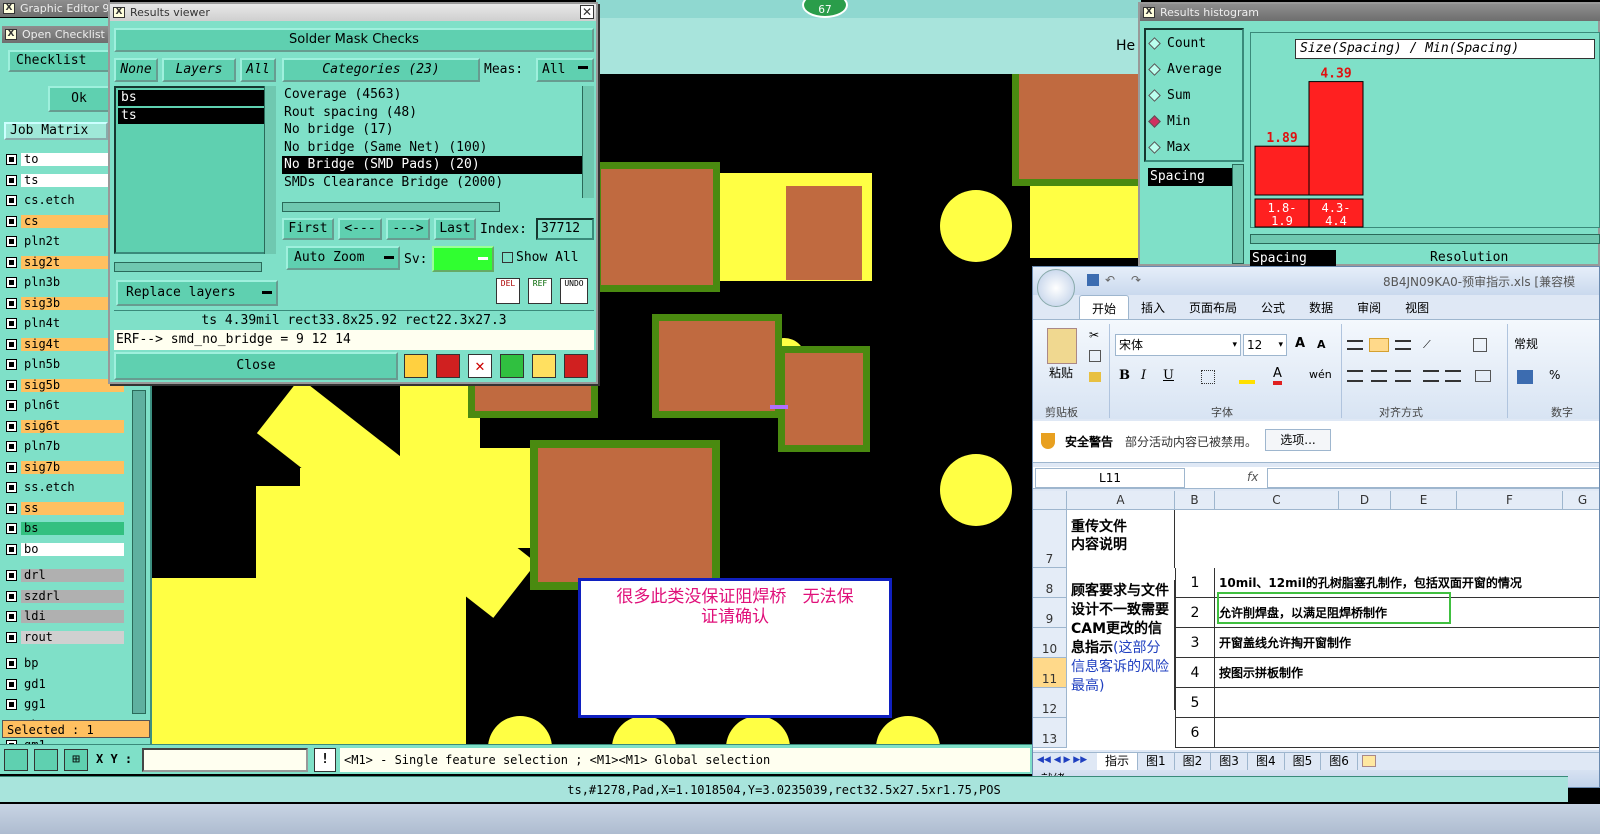 This screenshot has width=1600, height=834. I want to click on sheet-tab: 图6, so click(1339, 761).